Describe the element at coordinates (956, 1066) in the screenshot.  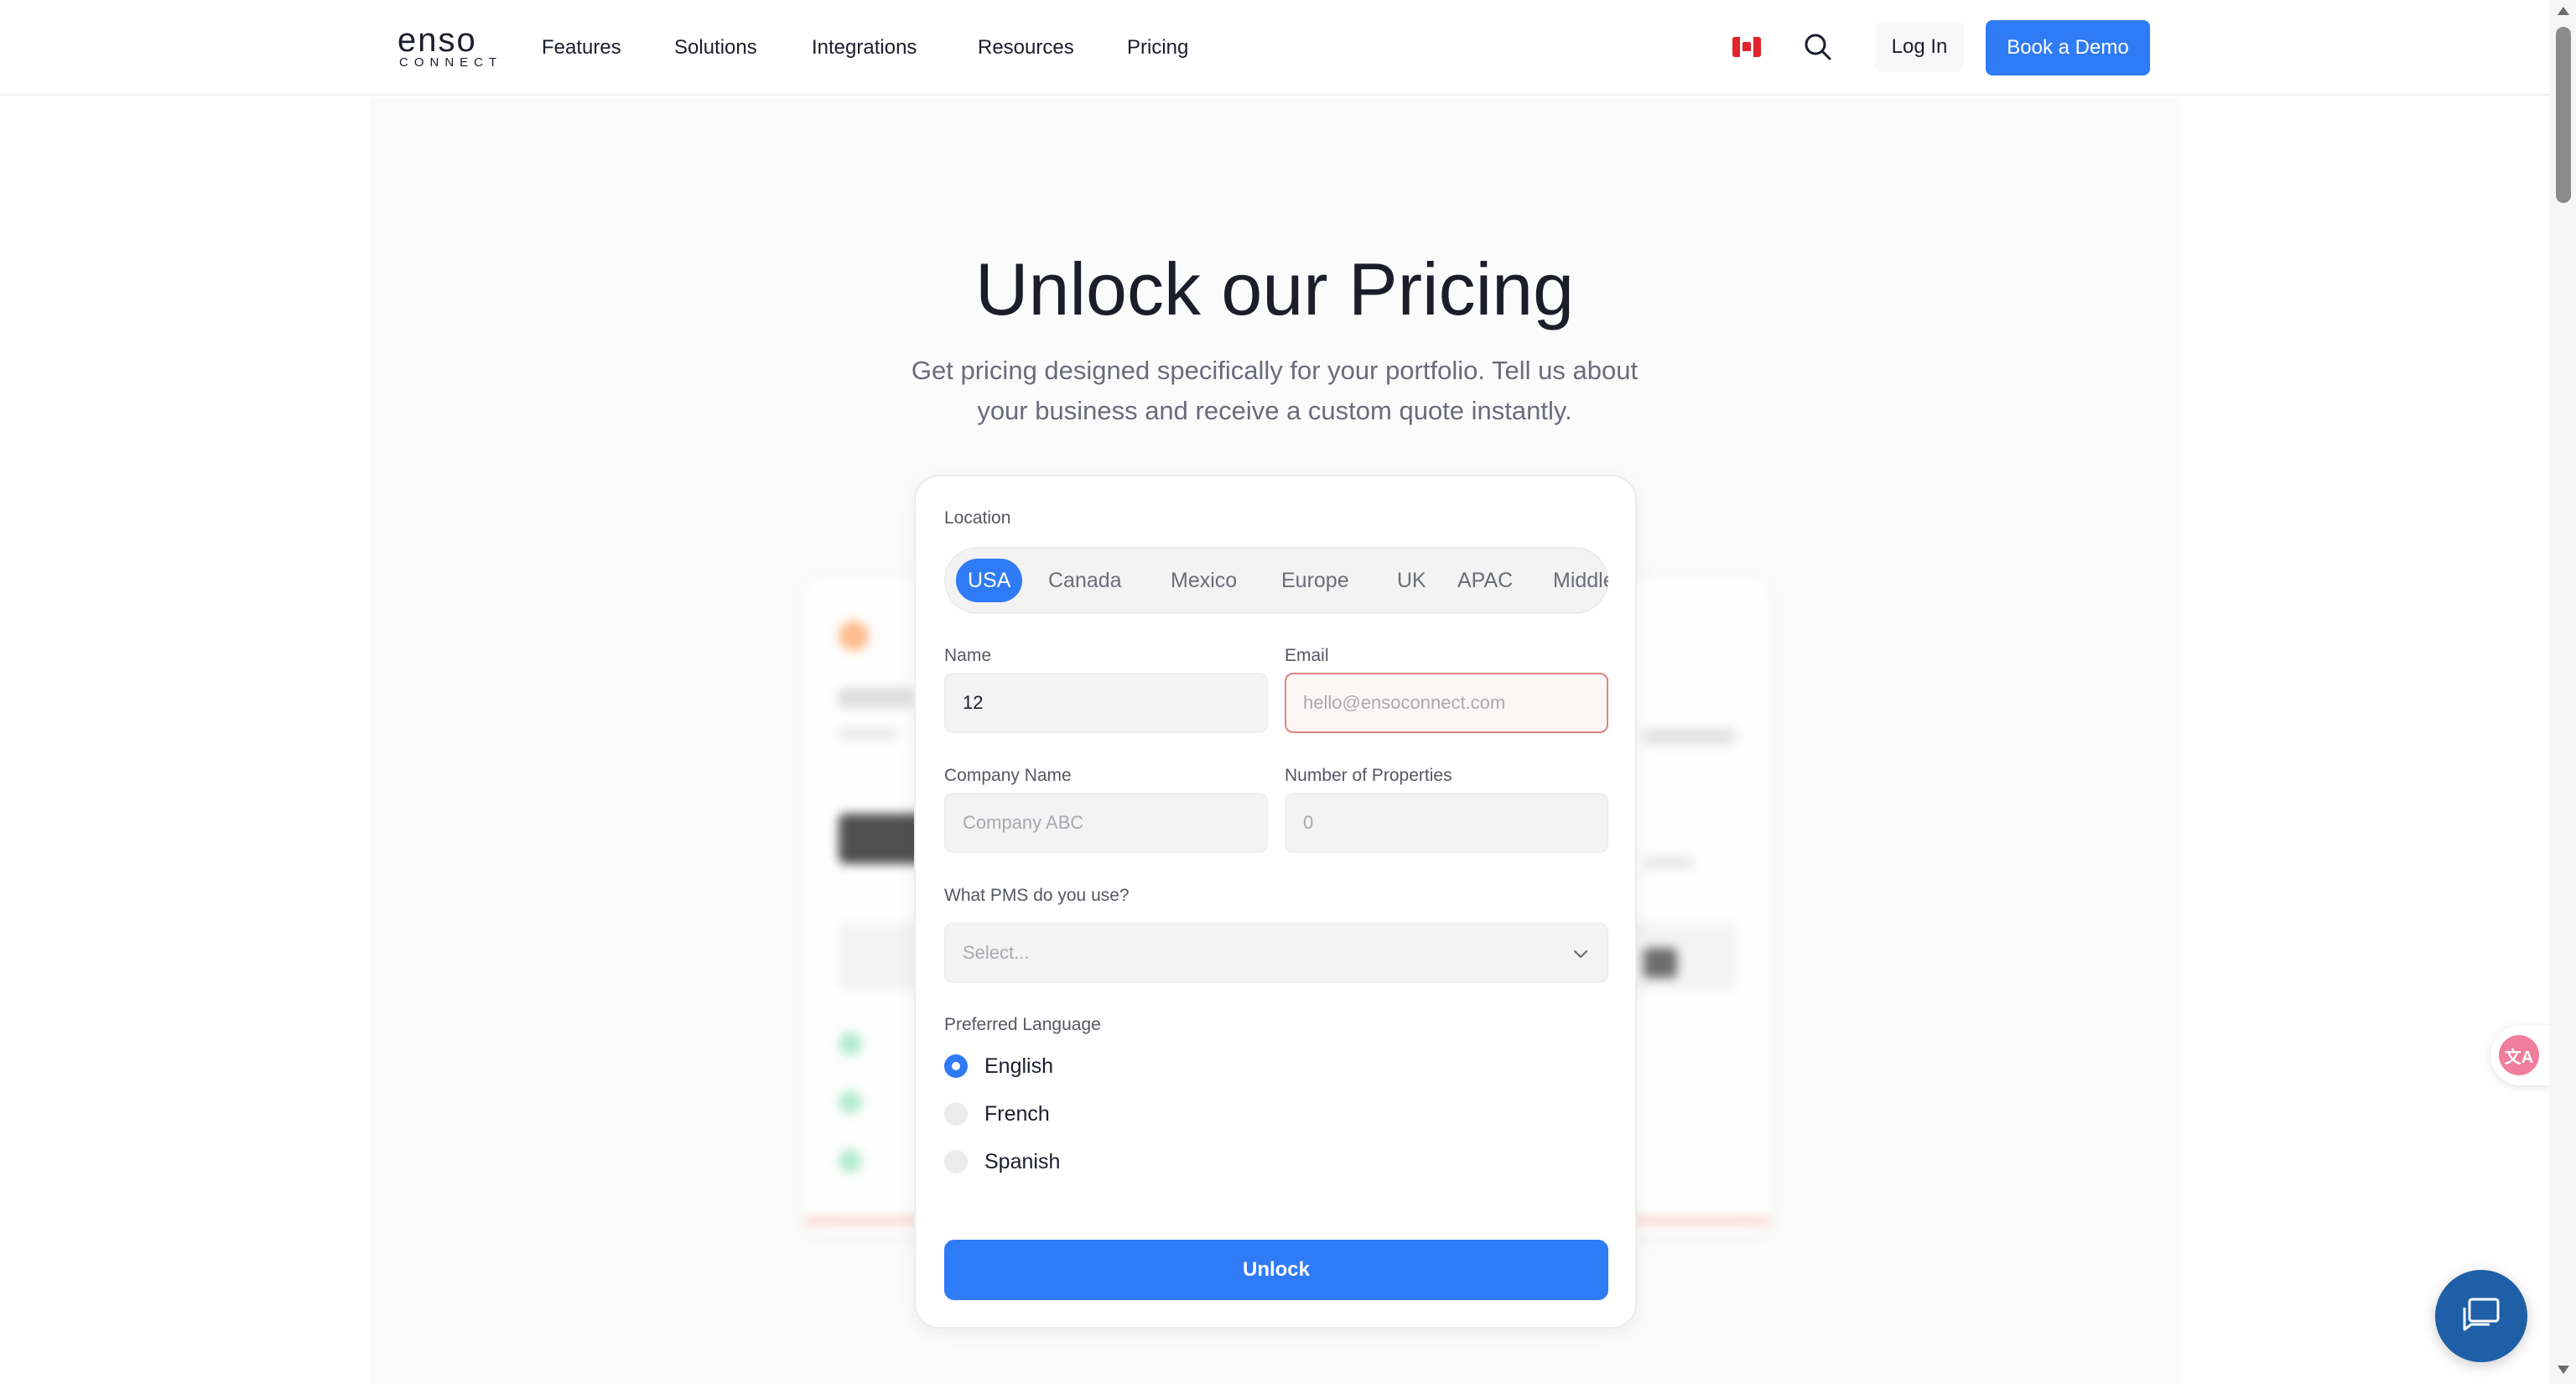
I see `radio-checked-icon` at that location.